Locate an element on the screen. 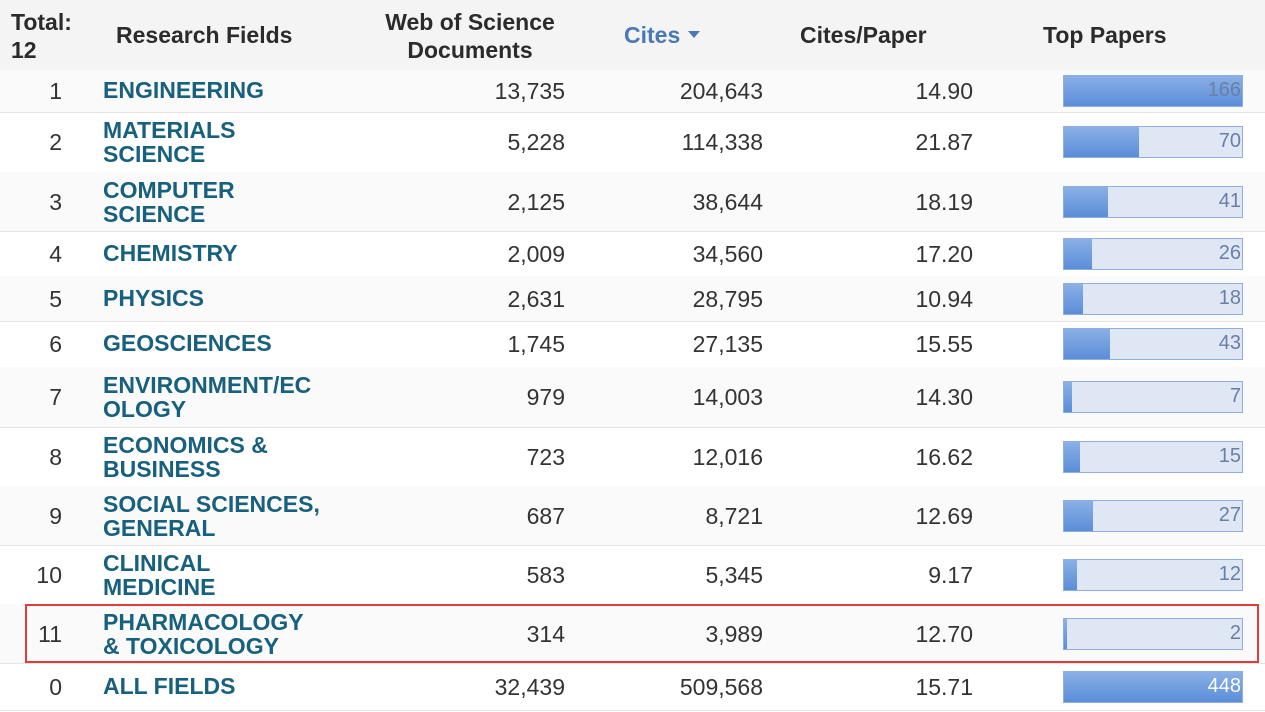 The image size is (1265, 712). column-header-cites-per-paper: Cites/Paper is located at coordinates (863, 35).